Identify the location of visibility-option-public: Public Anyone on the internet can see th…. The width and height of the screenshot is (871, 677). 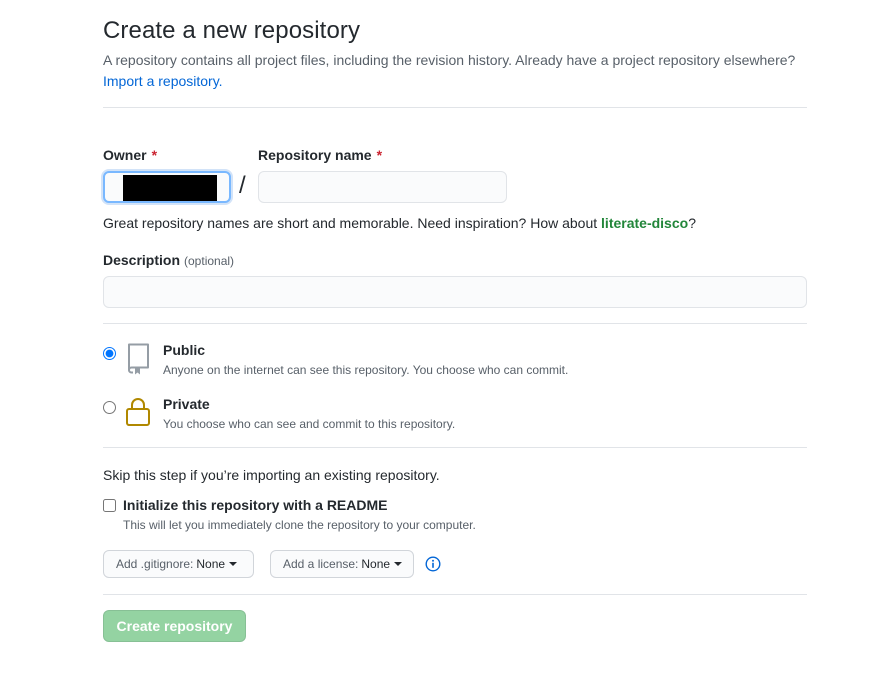
(455, 360).